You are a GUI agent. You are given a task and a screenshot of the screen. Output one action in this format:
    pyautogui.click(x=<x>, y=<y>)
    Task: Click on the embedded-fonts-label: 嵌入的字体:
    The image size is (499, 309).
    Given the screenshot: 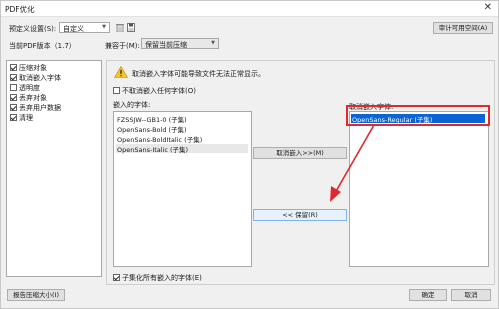 What is the action you would take?
    pyautogui.click(x=132, y=105)
    